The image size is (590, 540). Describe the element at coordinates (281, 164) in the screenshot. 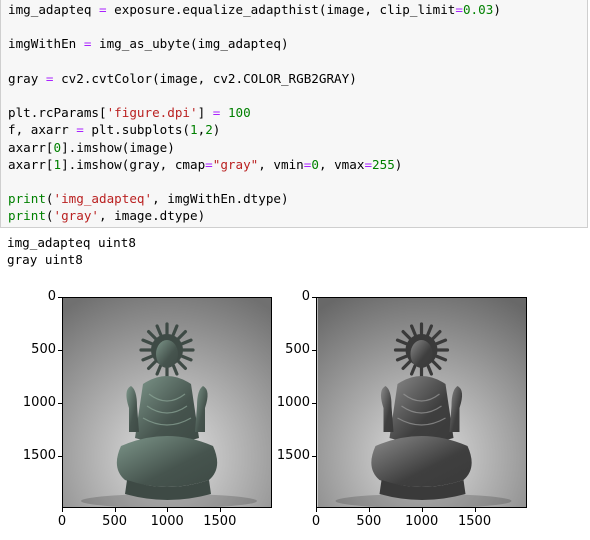

I see `code-token: , vmin` at that location.